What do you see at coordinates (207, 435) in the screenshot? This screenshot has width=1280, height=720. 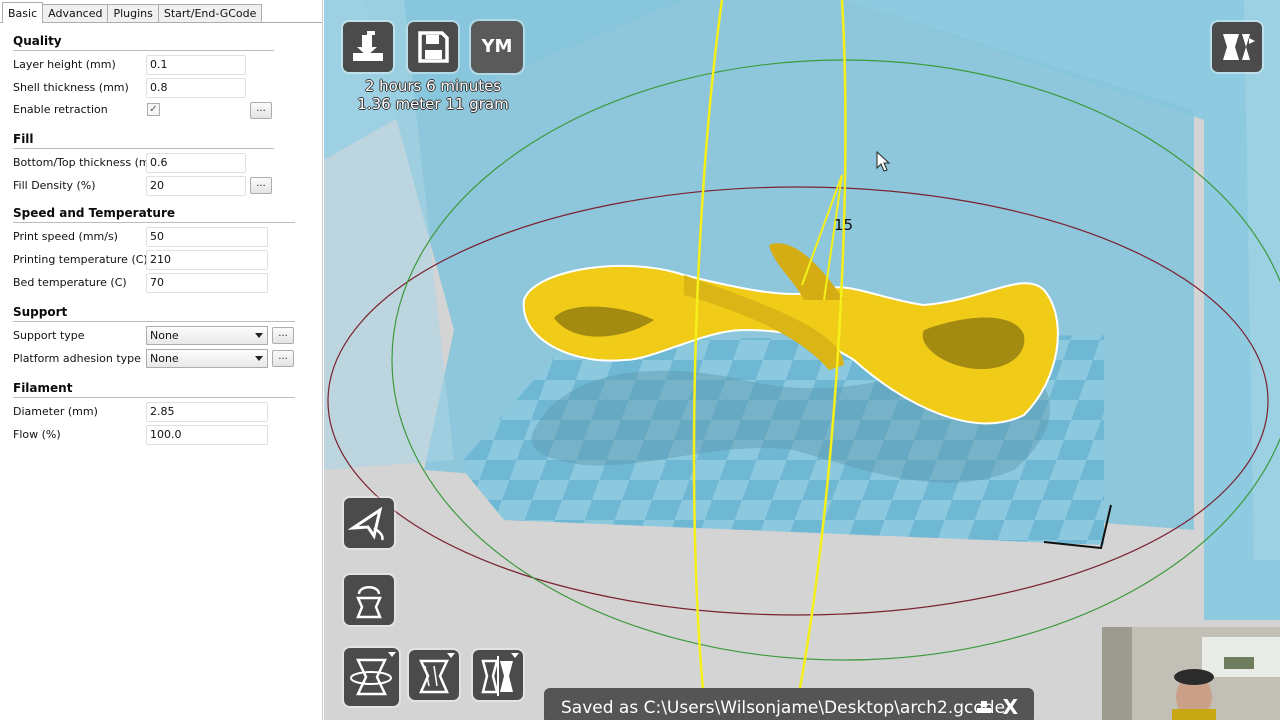 I see `flow-field: 100.0` at bounding box center [207, 435].